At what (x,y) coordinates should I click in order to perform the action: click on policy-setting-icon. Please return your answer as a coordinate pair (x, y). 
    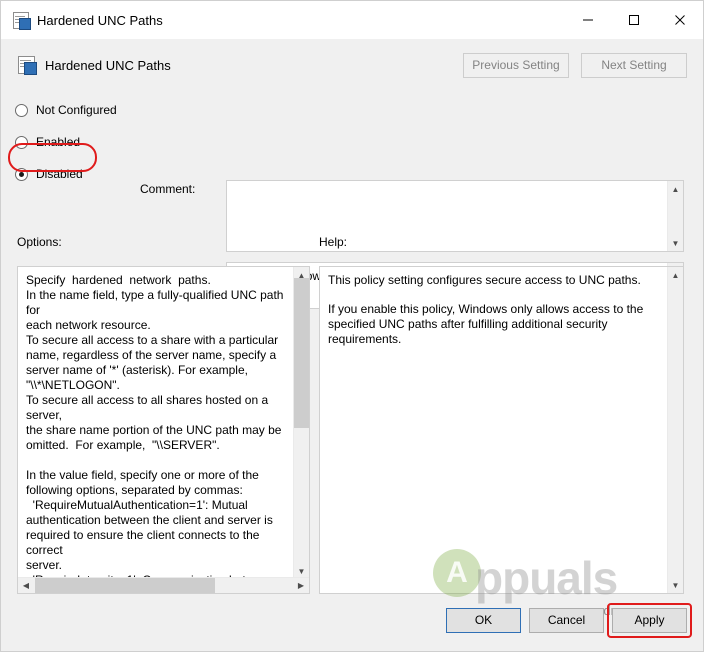
    Looking at the image, I should click on (21, 20).